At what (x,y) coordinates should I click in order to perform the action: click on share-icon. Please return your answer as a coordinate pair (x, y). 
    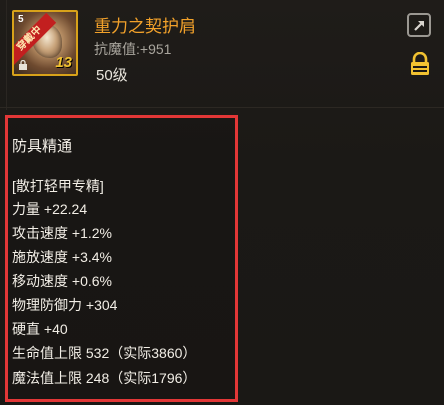
    Looking at the image, I should click on (419, 25).